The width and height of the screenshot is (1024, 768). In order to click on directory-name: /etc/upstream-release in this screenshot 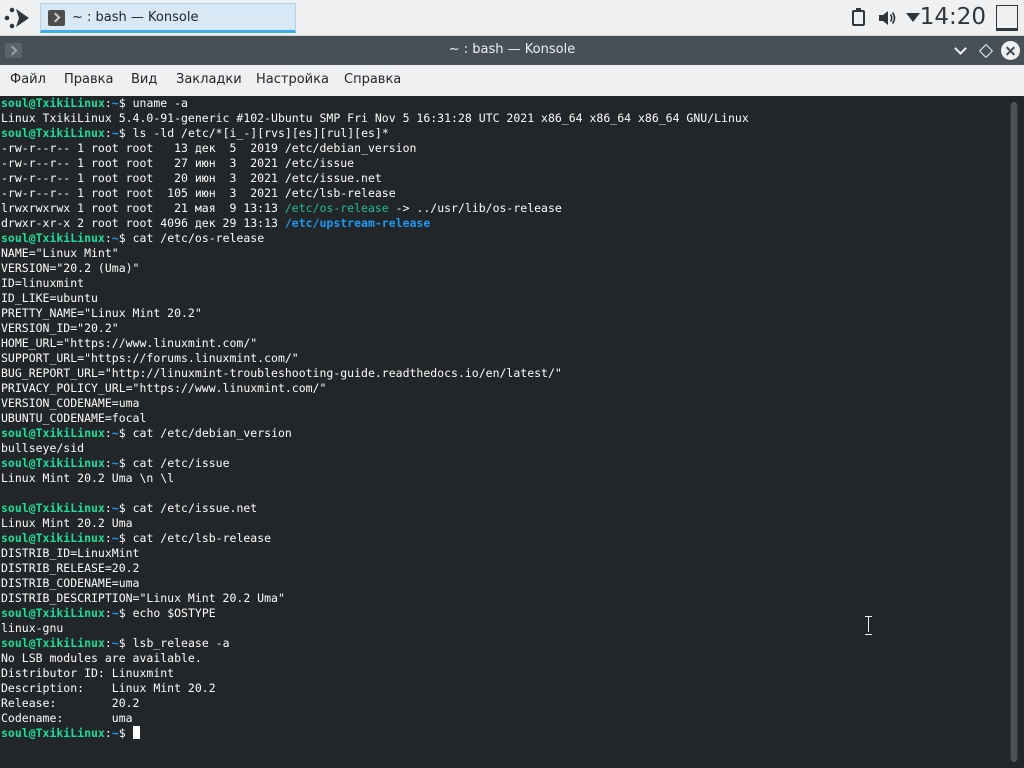, I will do `click(357, 223)`.